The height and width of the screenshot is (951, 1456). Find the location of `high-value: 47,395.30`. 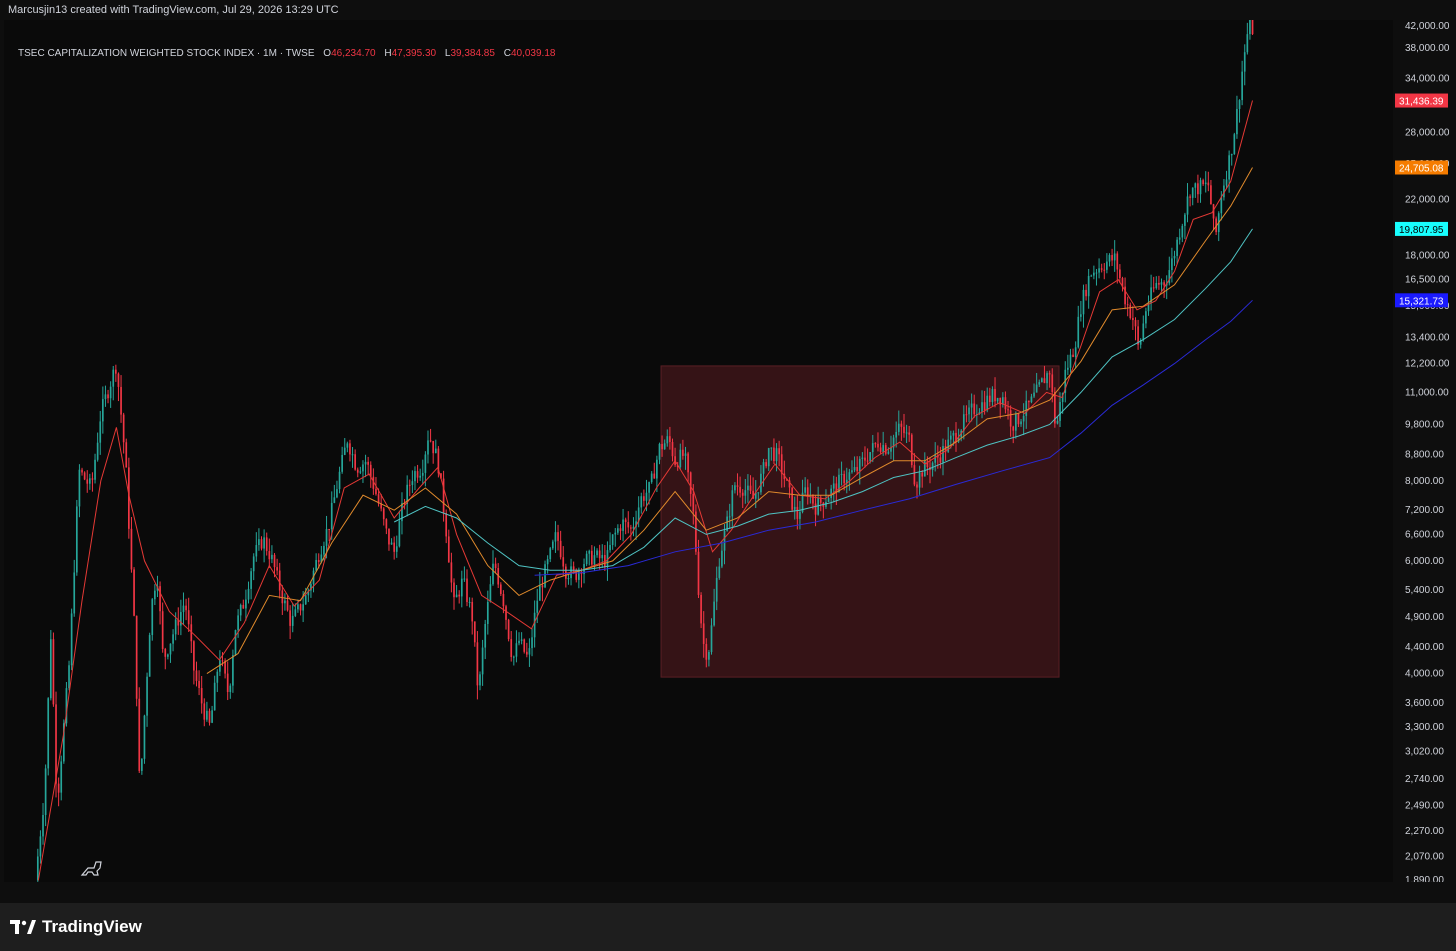

high-value: 47,395.30 is located at coordinates (414, 53).